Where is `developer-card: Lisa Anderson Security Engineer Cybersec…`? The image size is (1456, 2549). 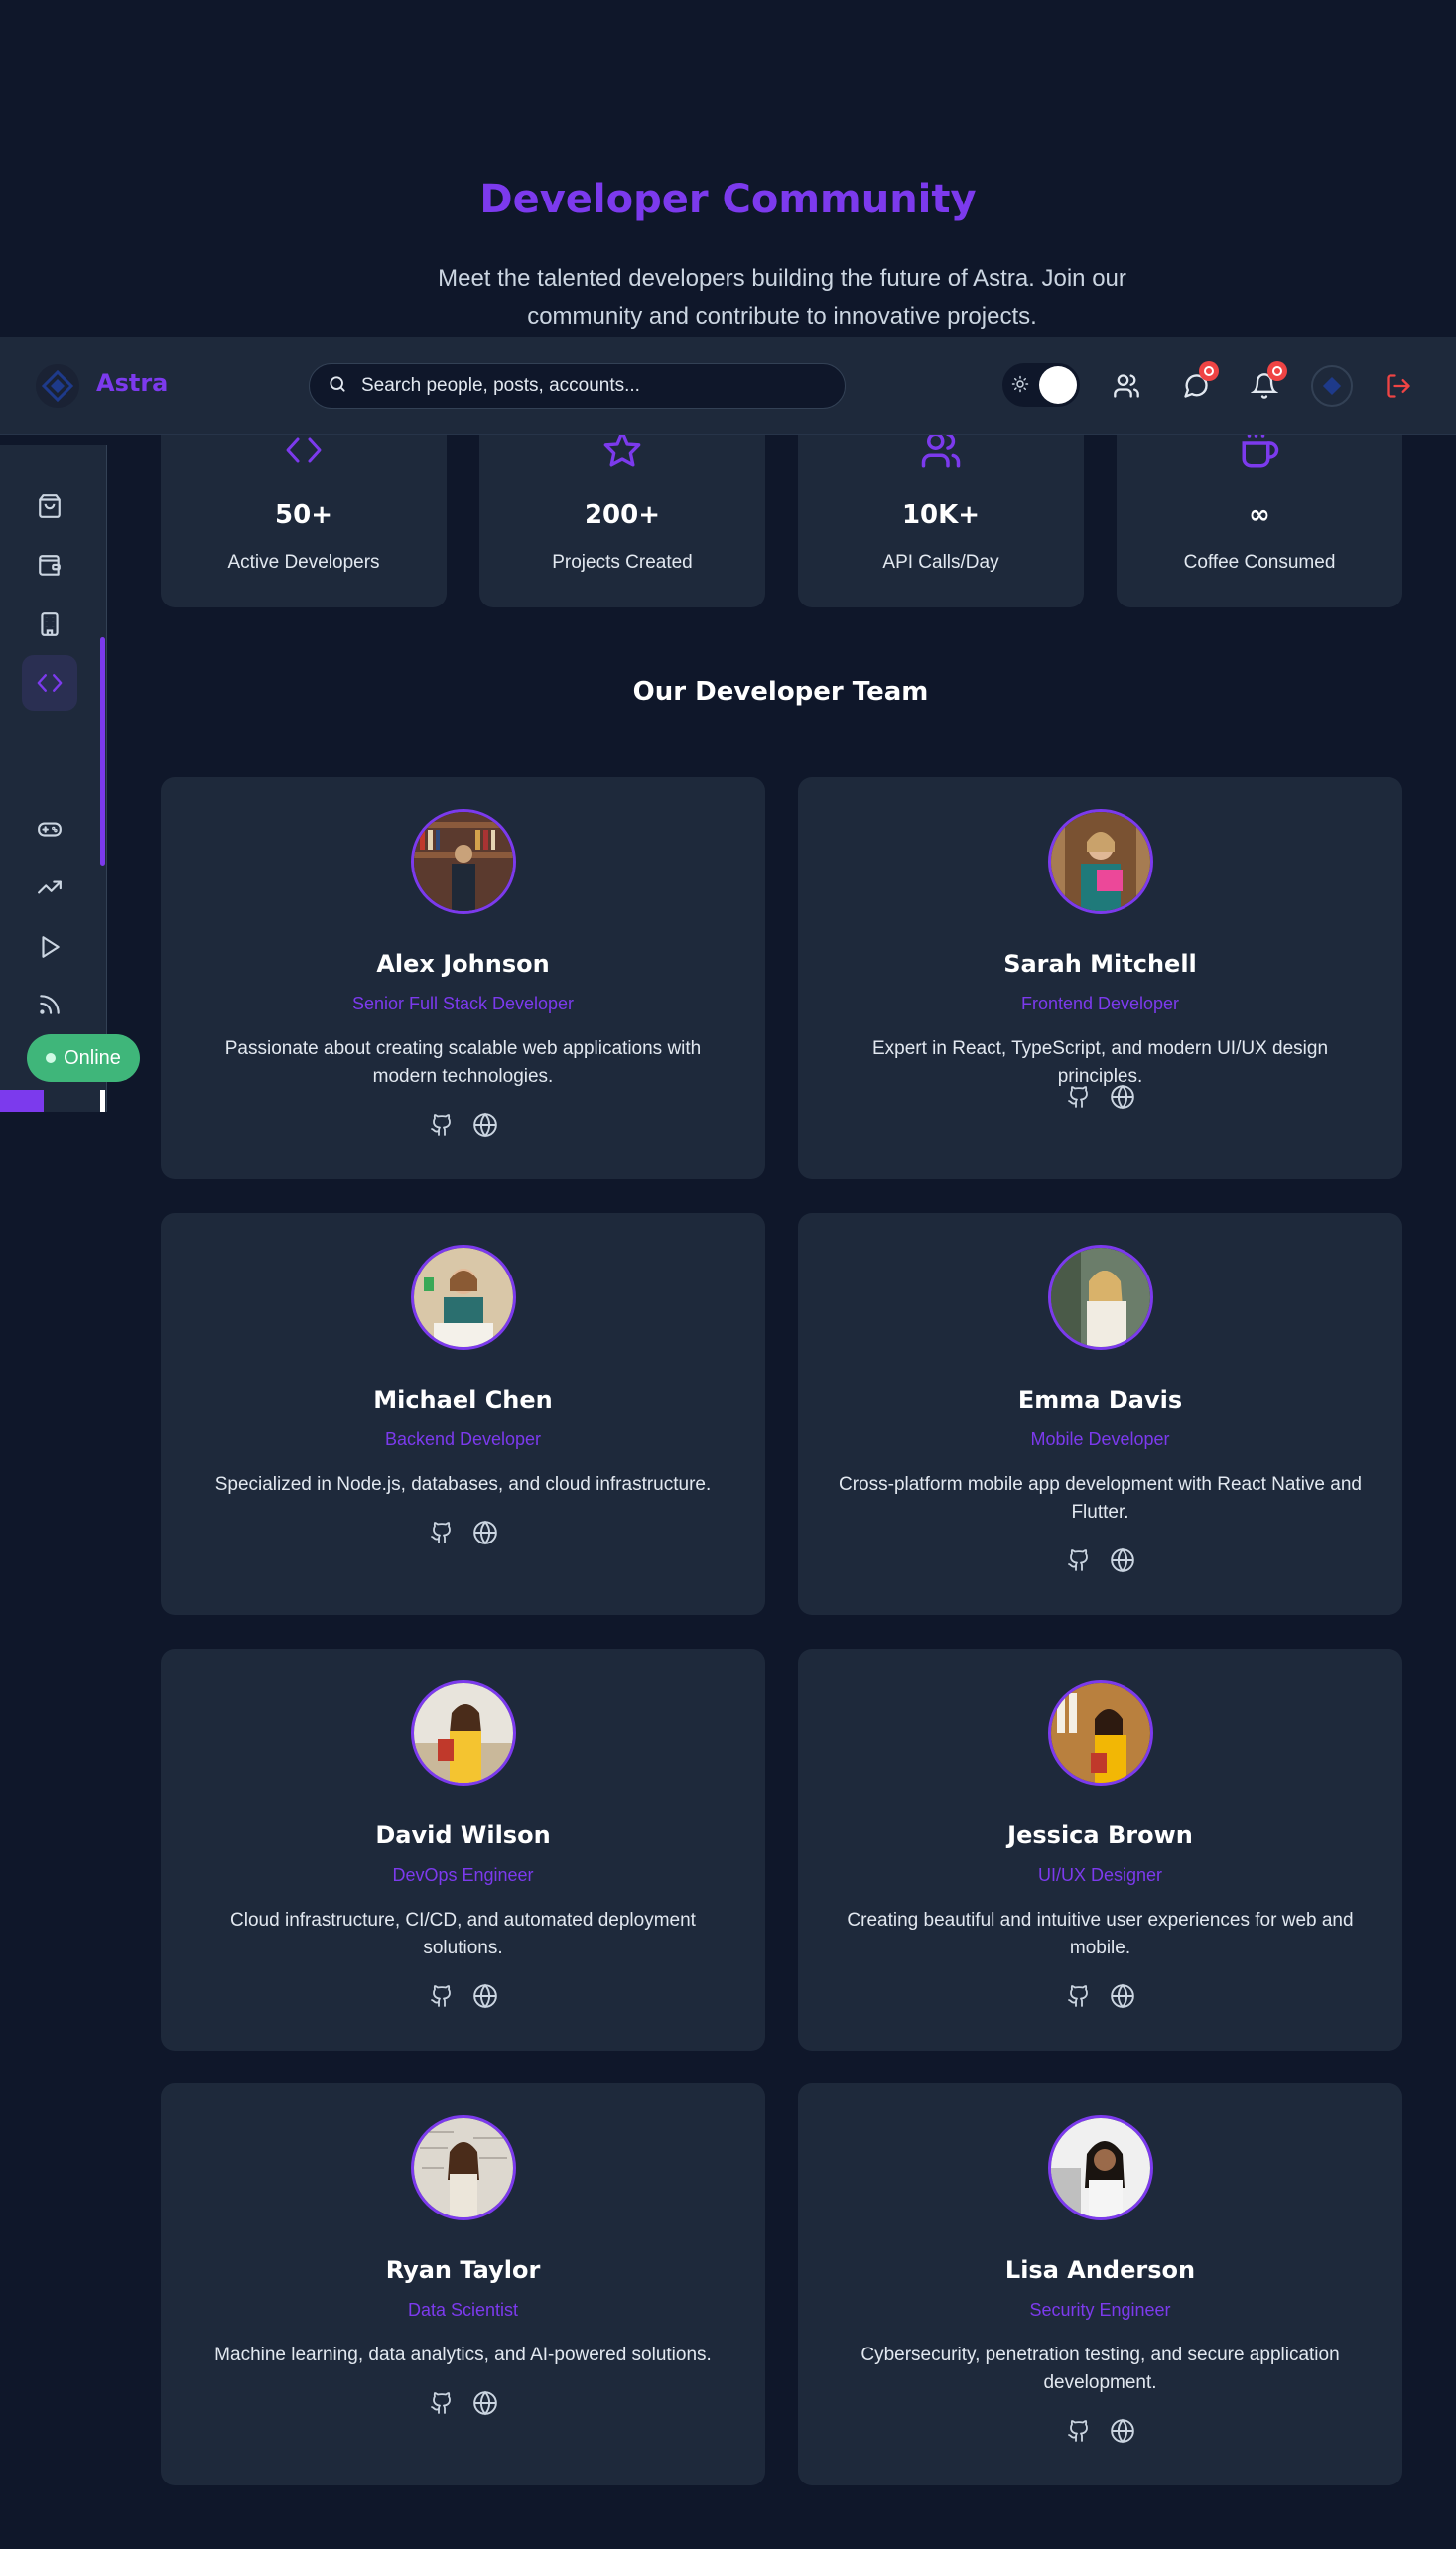
developer-card: Lisa Anderson Security Engineer Cybersec… is located at coordinates (1100, 2284).